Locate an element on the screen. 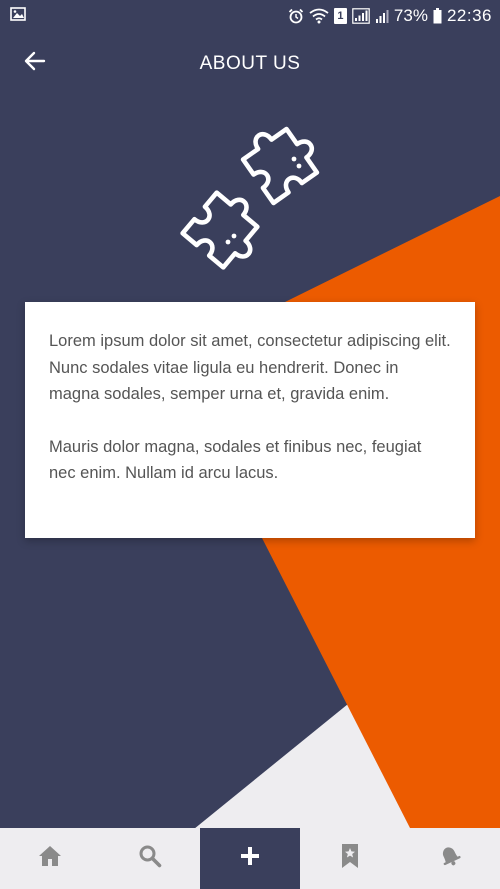  nav-item-notifications is located at coordinates (450, 858).